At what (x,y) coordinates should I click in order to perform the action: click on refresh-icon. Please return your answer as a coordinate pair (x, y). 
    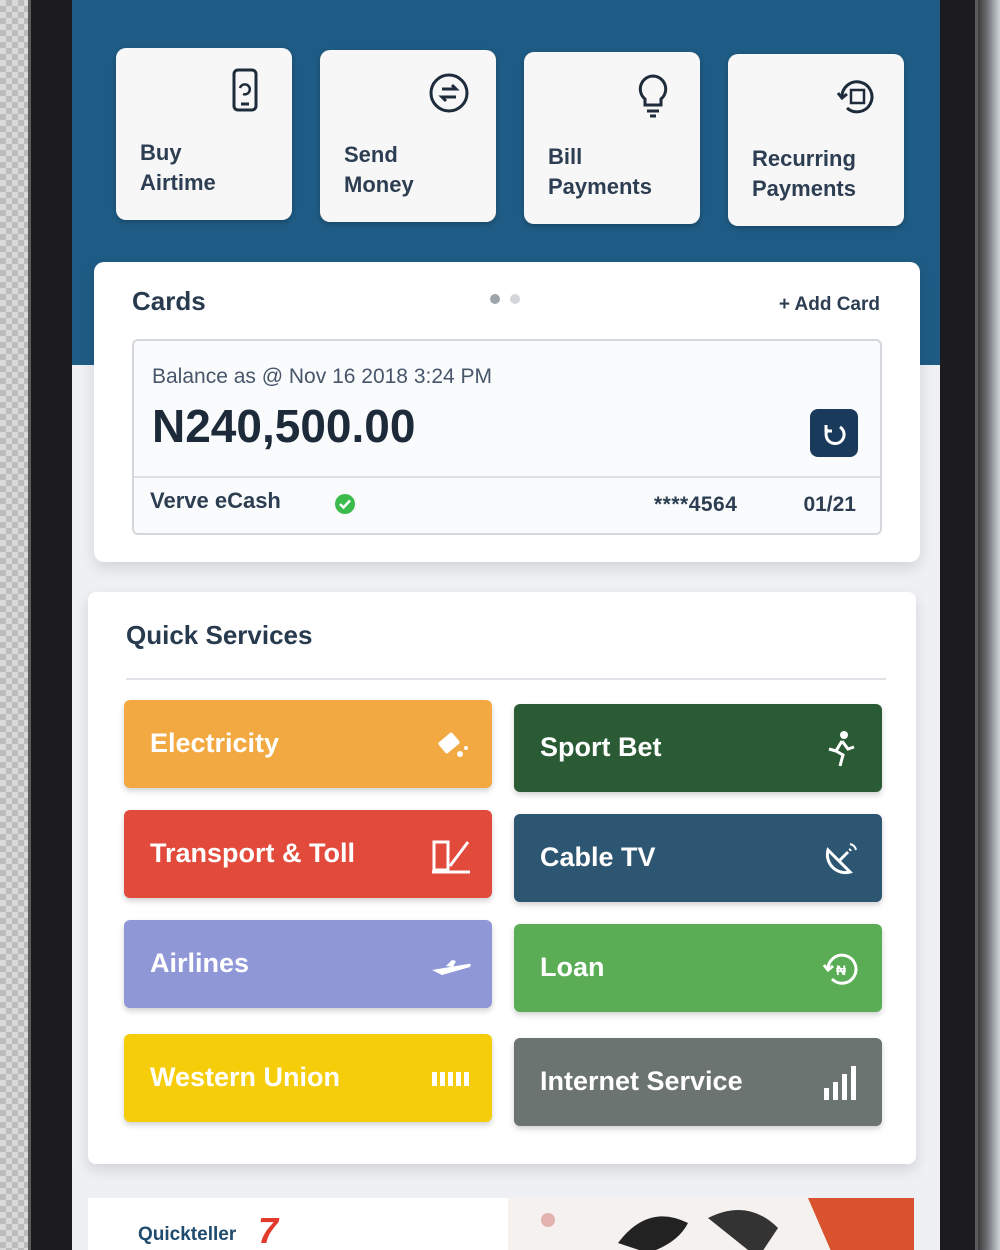
    Looking at the image, I should click on (835, 435).